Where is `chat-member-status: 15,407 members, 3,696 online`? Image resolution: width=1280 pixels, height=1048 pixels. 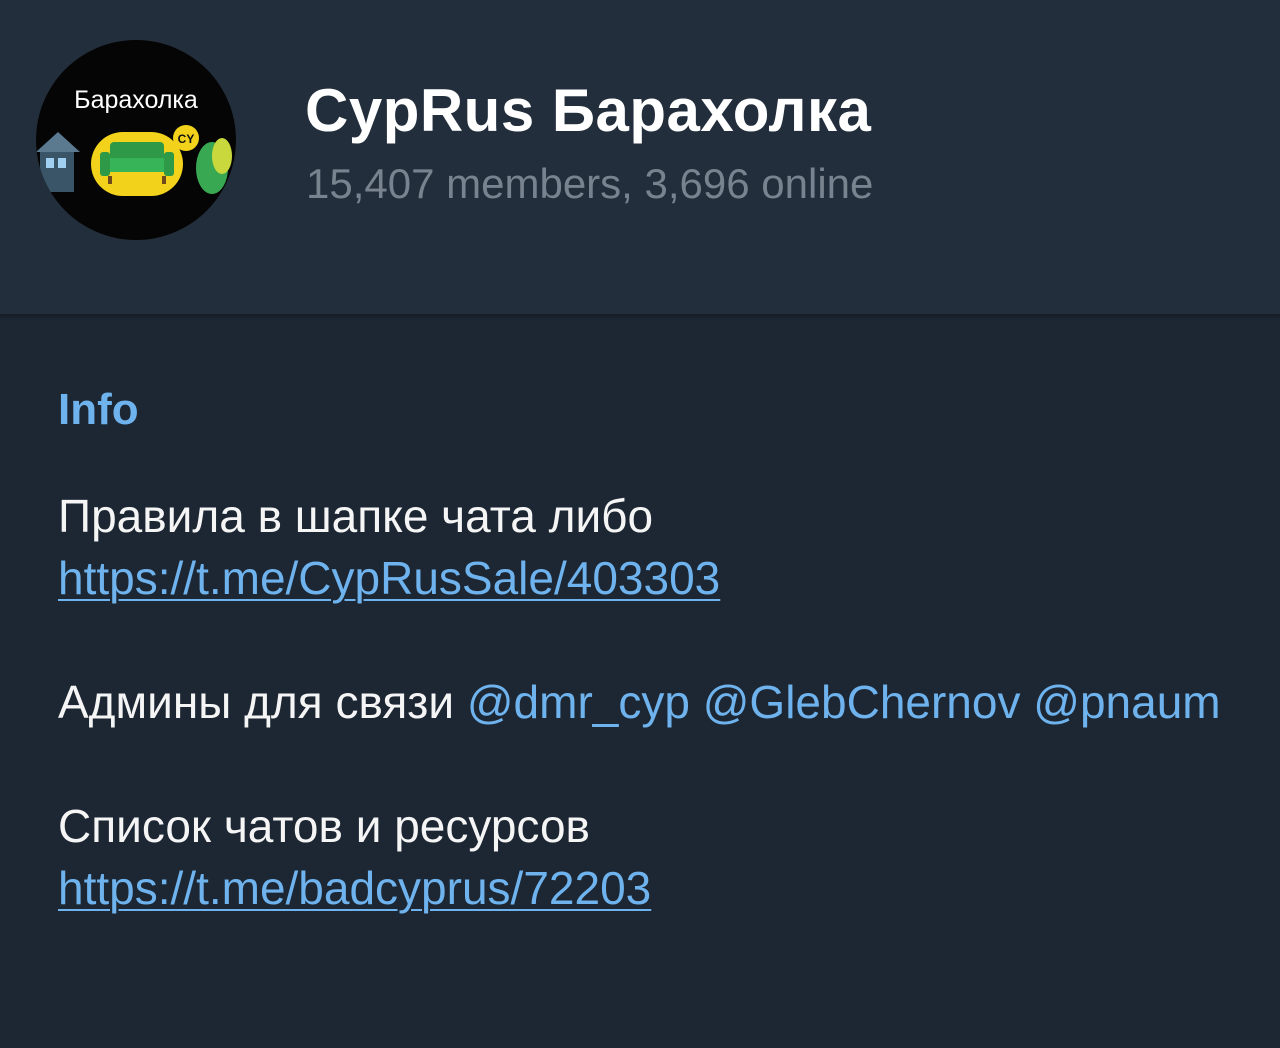 chat-member-status: 15,407 members, 3,696 online is located at coordinates (590, 183).